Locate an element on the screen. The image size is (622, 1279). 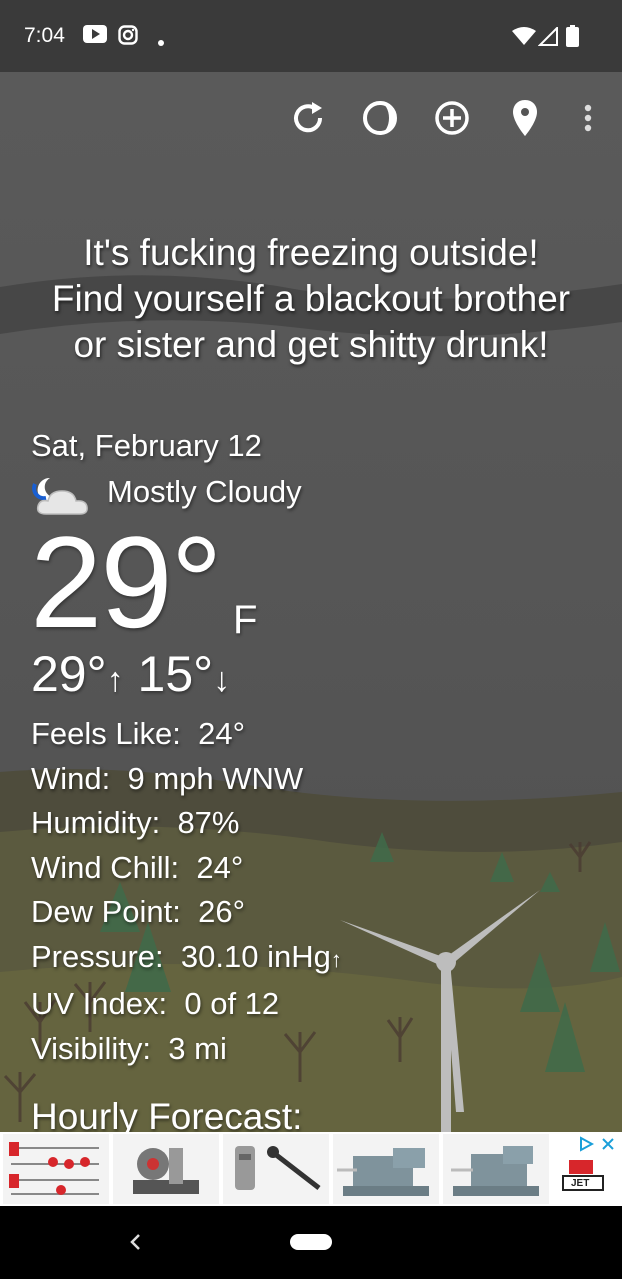
detail-label: Wind: is located at coordinates (71, 778).